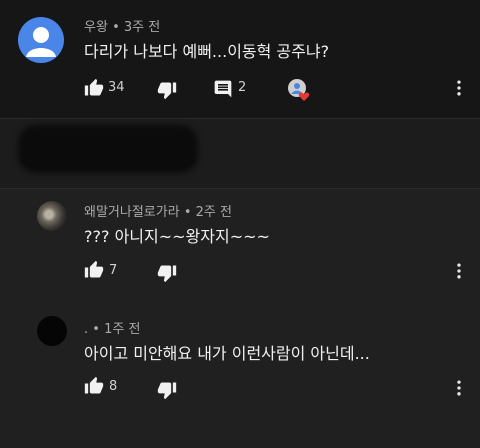  Describe the element at coordinates (132, 212) in the screenshot. I see `author-name: 왜말거나절로가라` at that location.